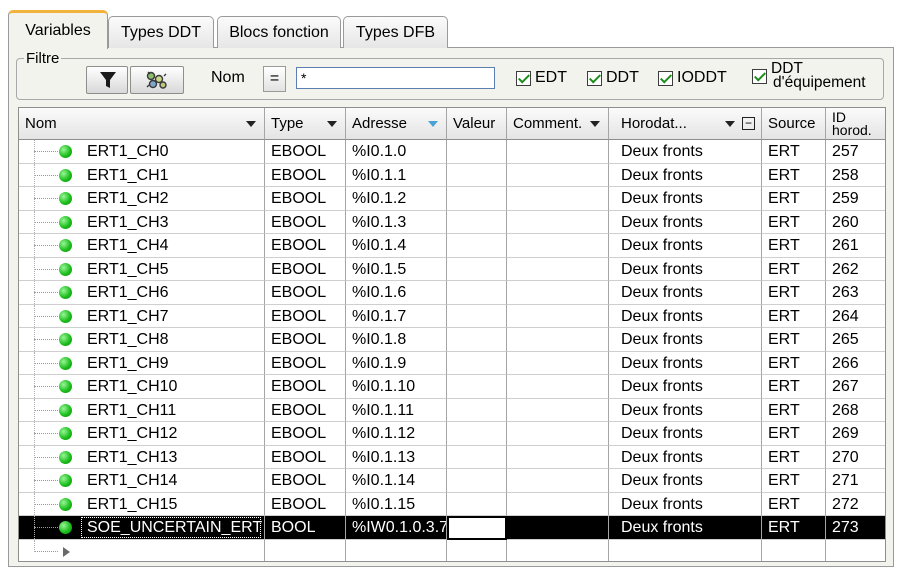 The height and width of the screenshot is (569, 900). I want to click on cell-name: ERT1_CH2, so click(142, 199).